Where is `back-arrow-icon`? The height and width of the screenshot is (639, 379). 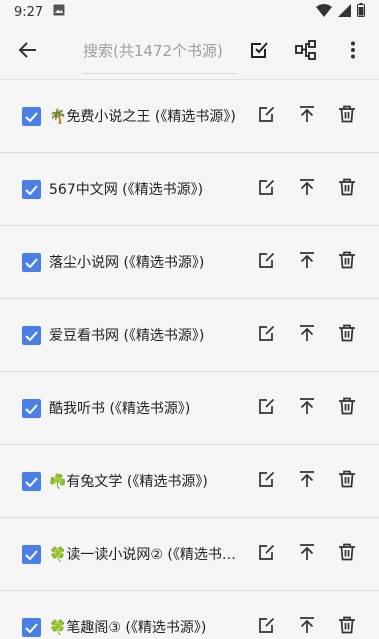
back-arrow-icon is located at coordinates (28, 52).